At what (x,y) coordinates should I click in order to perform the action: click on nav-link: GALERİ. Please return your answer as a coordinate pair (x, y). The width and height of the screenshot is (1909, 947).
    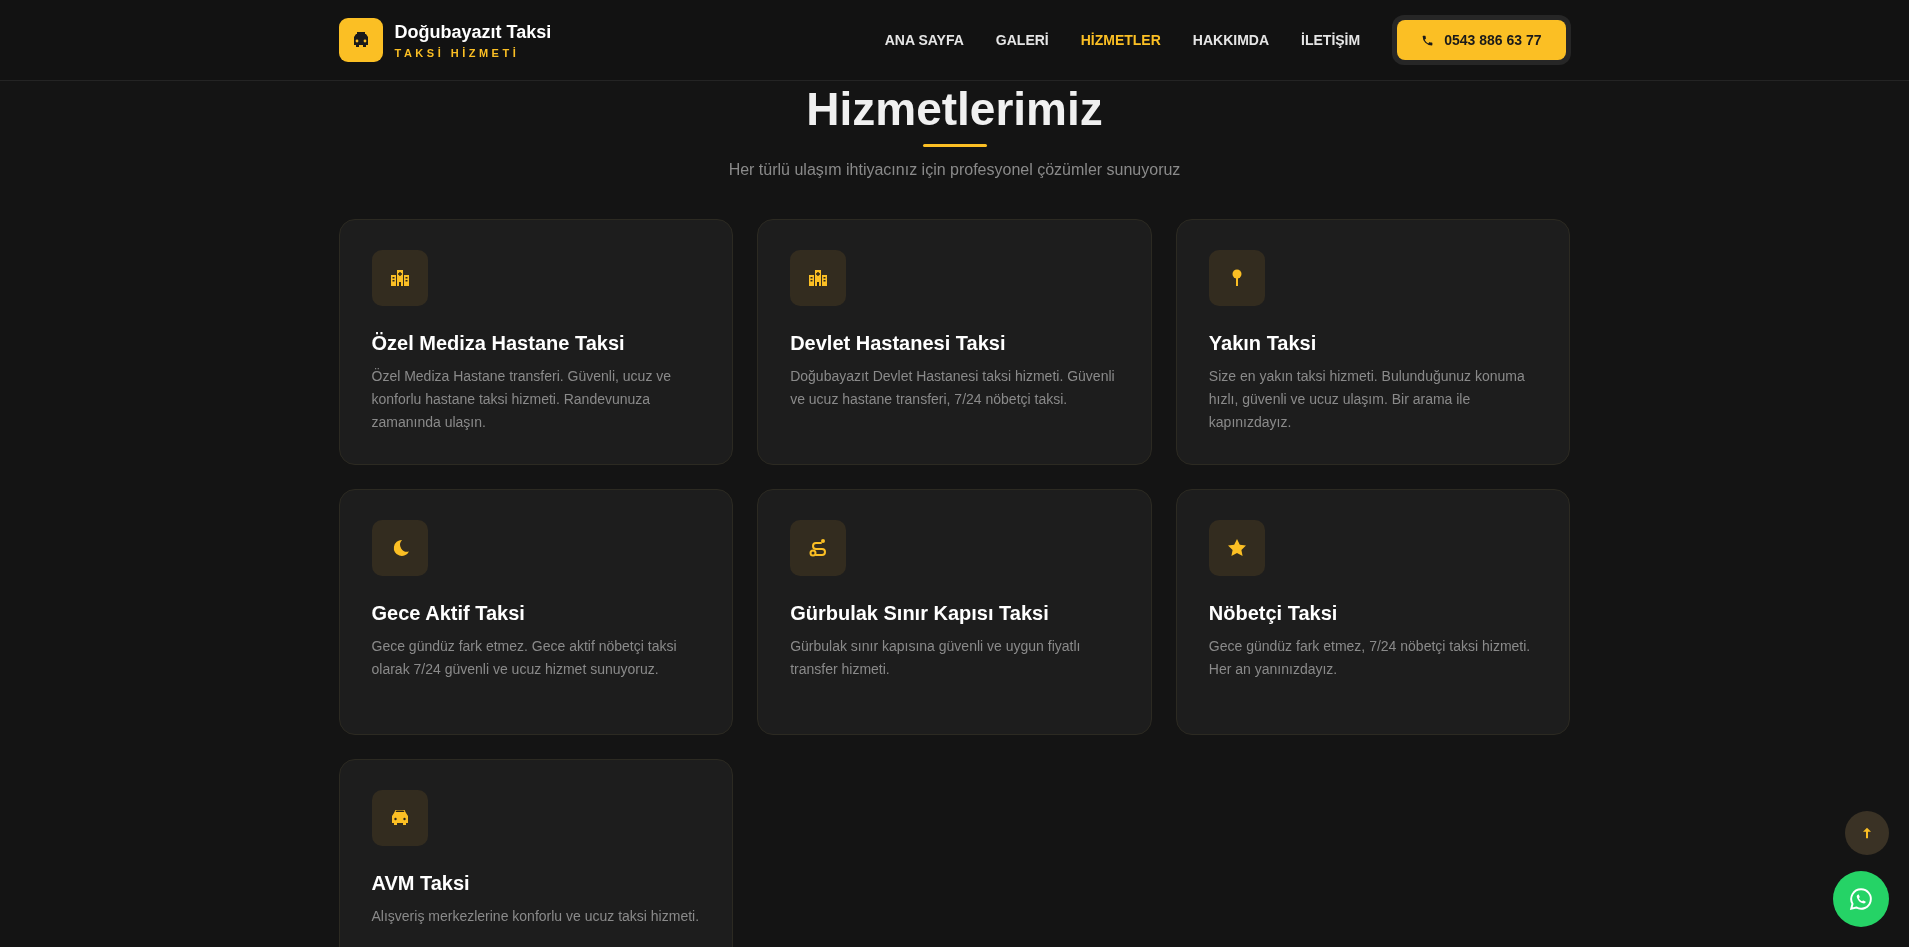
    Looking at the image, I should click on (1022, 40).